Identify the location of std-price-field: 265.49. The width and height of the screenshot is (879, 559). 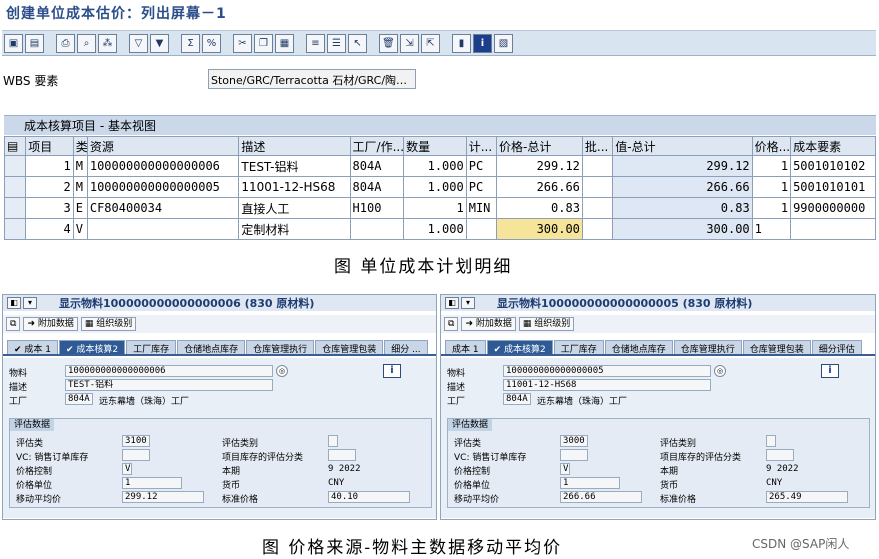
(807, 497).